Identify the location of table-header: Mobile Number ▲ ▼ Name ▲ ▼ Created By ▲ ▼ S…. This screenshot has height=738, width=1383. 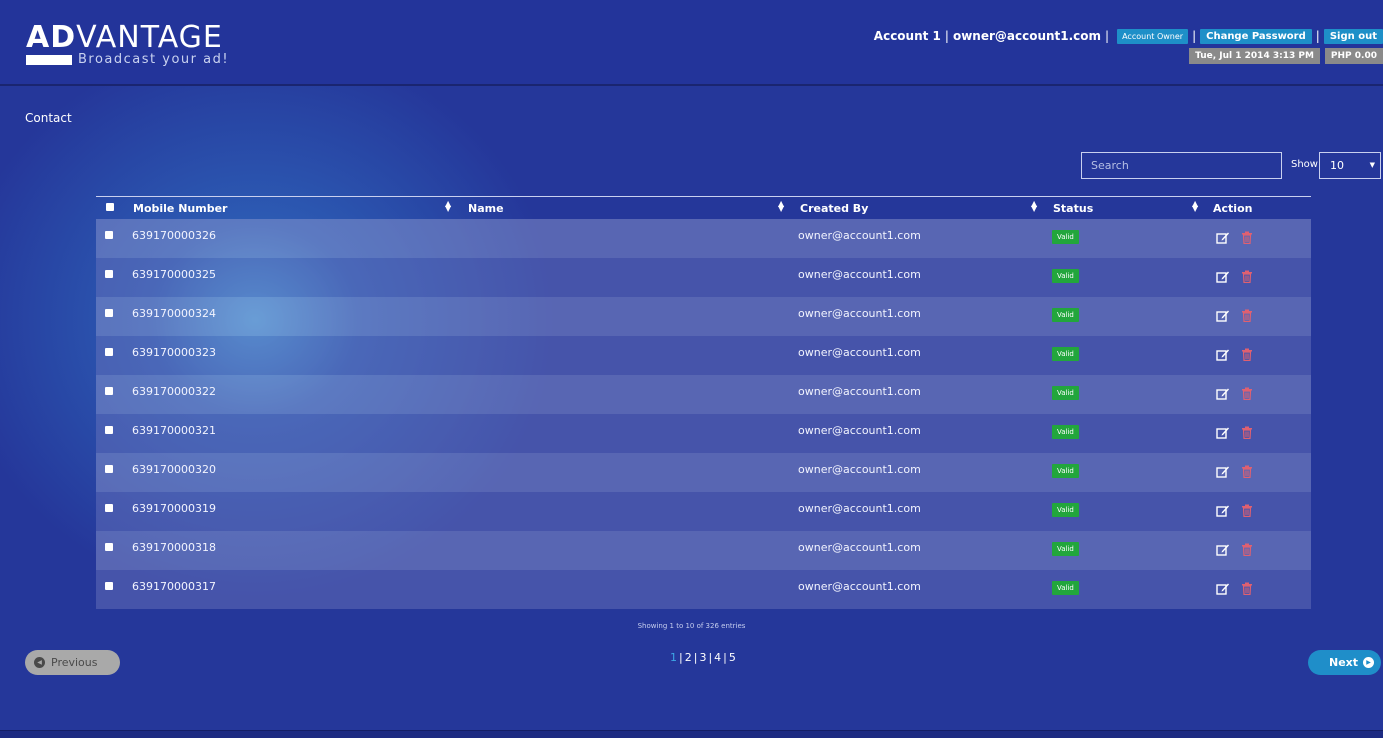
(703, 207).